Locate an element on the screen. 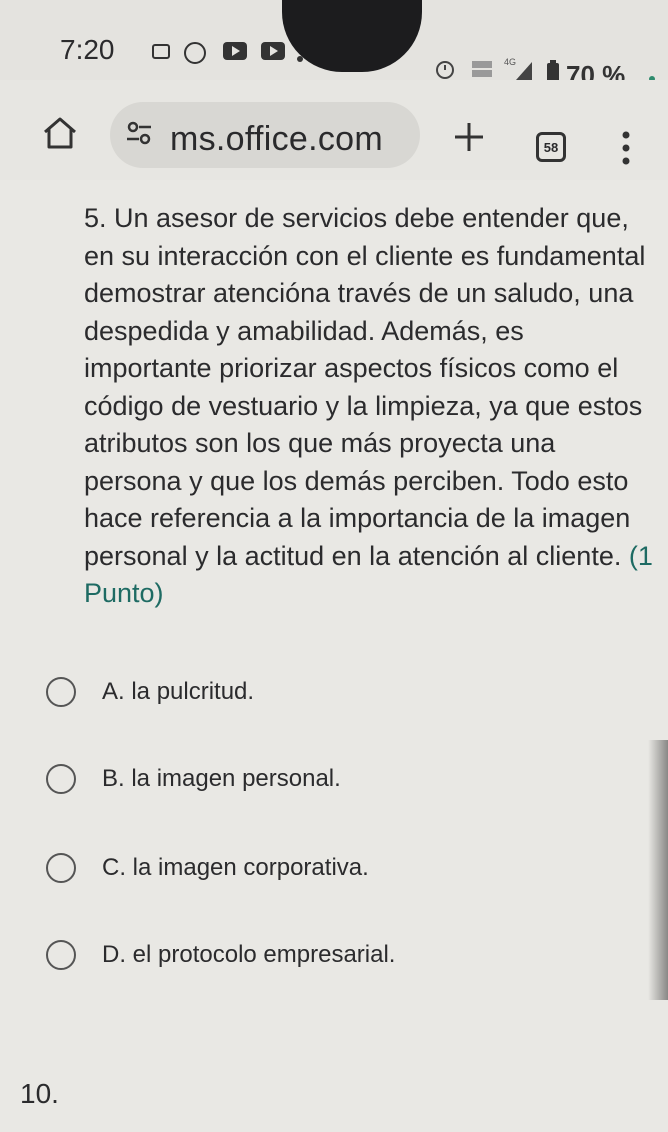 Image resolution: width=668 pixels, height=1132 pixels. status-bar: 7:20 4G 70 % is located at coordinates (334, 45).